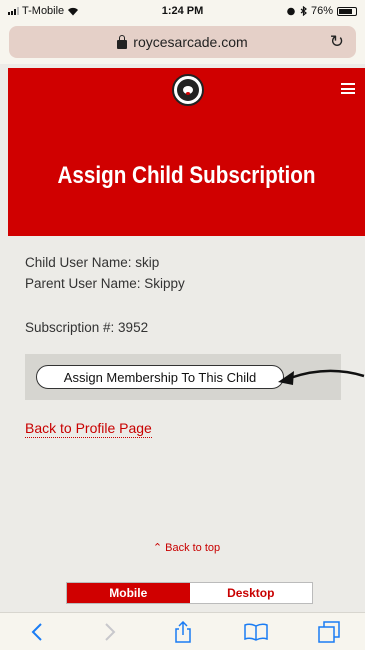 The height and width of the screenshot is (650, 365). I want to click on back-to-top-link: ⌃ Back to top, so click(186, 547).